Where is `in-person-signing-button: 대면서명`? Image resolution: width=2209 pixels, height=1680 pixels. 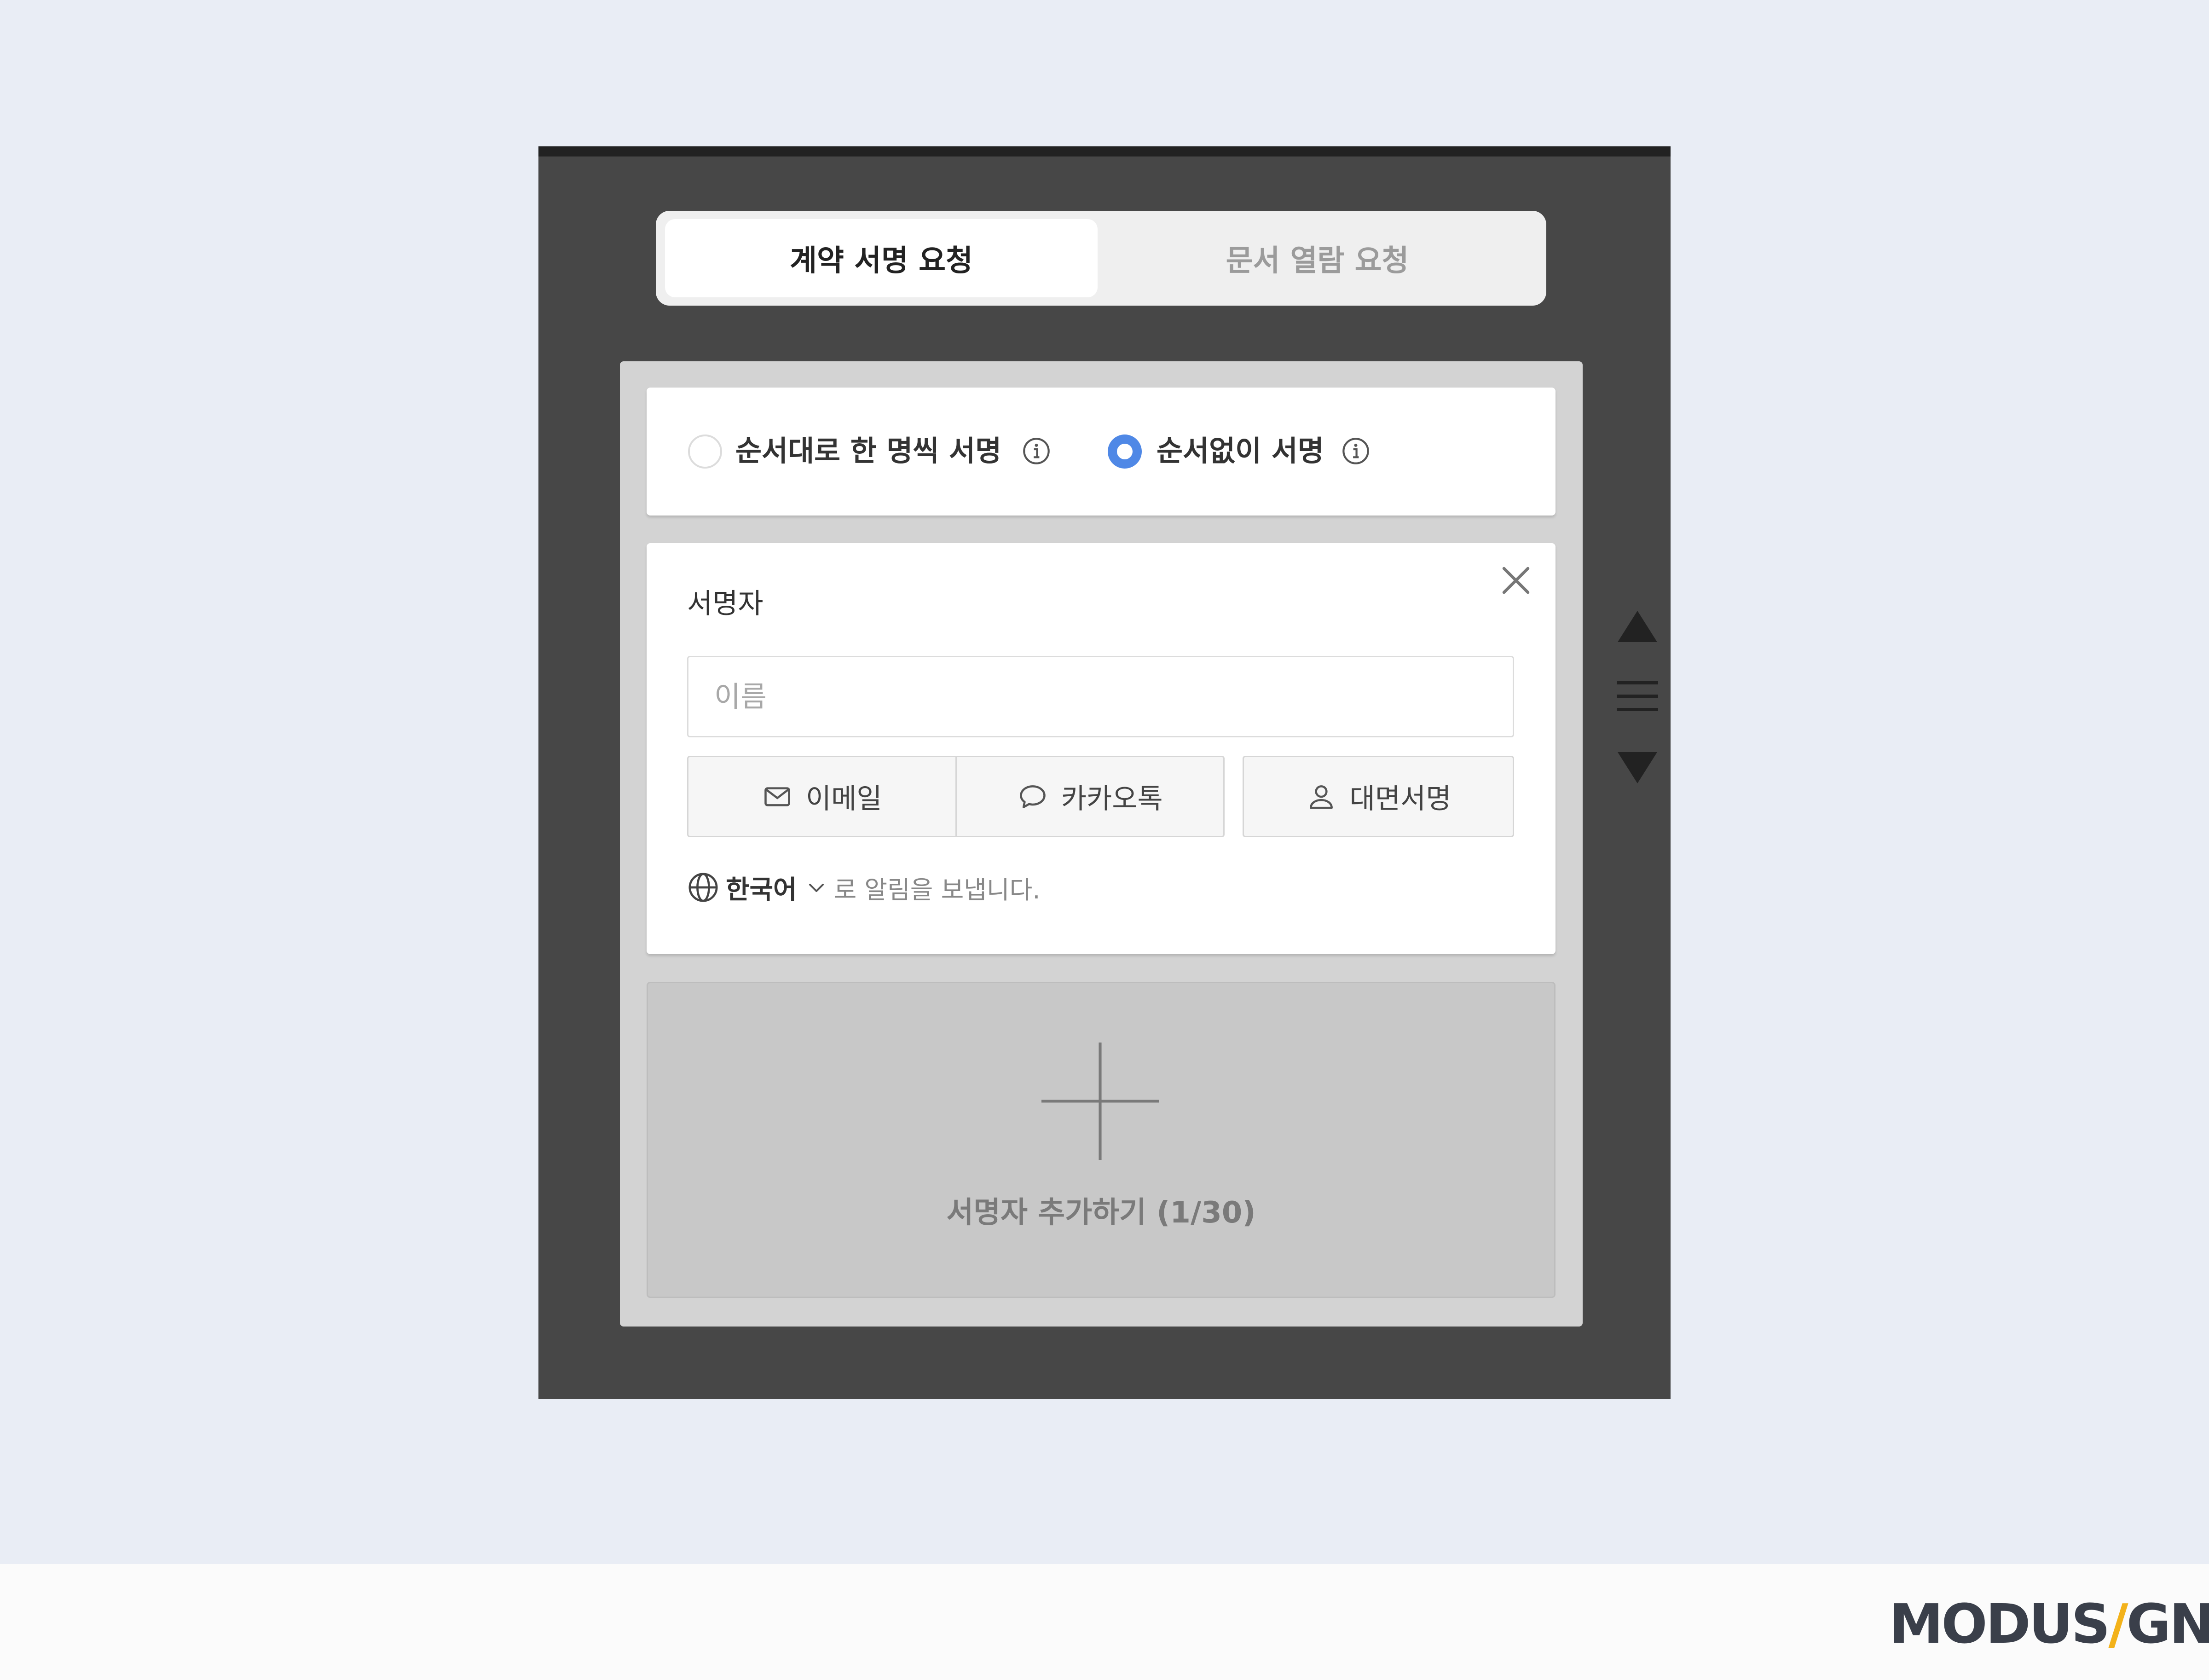
in-person-signing-button: 대면서명 is located at coordinates (1378, 796).